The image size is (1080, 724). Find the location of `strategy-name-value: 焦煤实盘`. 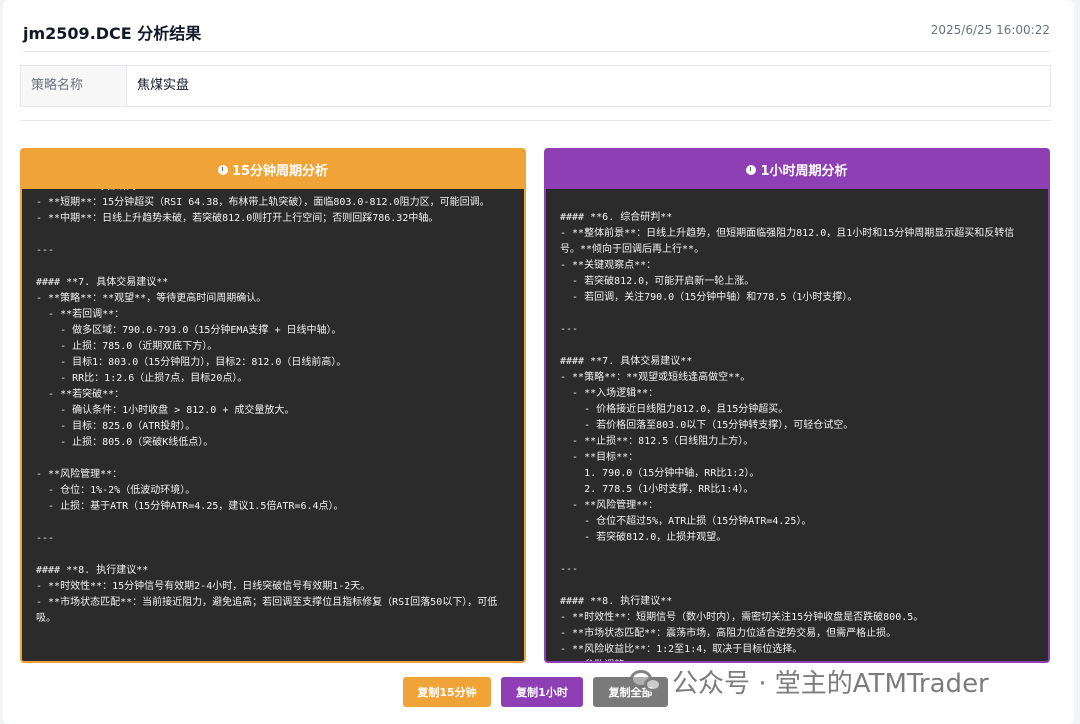

strategy-name-value: 焦煤实盘 is located at coordinates (163, 85).